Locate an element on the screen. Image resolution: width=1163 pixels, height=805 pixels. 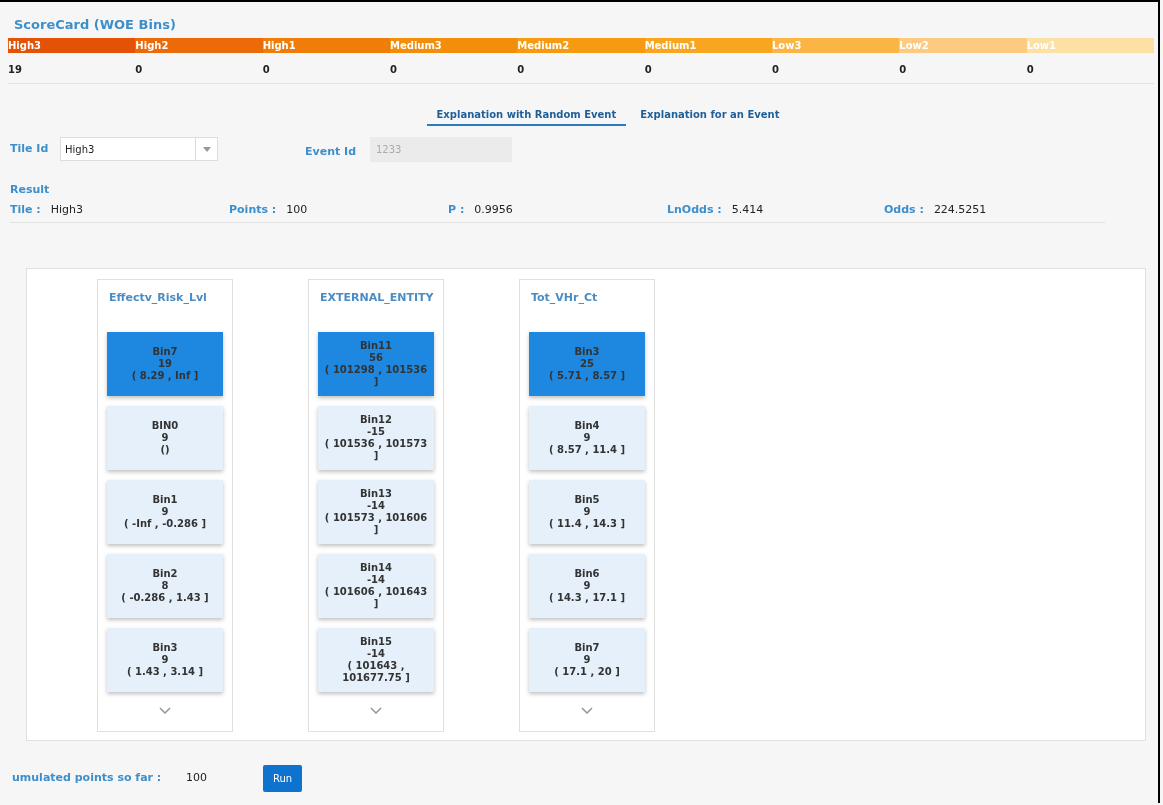
tile-bar-segment: Medium1 is located at coordinates (708, 45).